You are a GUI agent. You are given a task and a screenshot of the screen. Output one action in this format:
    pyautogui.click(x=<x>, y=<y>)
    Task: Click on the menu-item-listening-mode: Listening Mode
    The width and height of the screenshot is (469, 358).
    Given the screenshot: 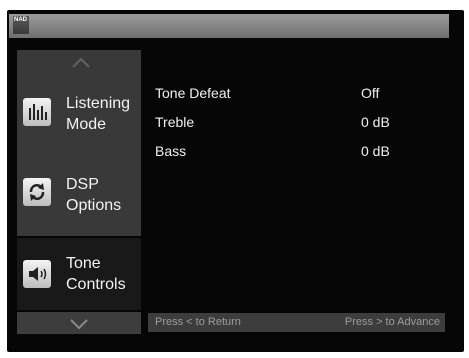 What is the action you would take?
    pyautogui.click(x=79, y=120)
    